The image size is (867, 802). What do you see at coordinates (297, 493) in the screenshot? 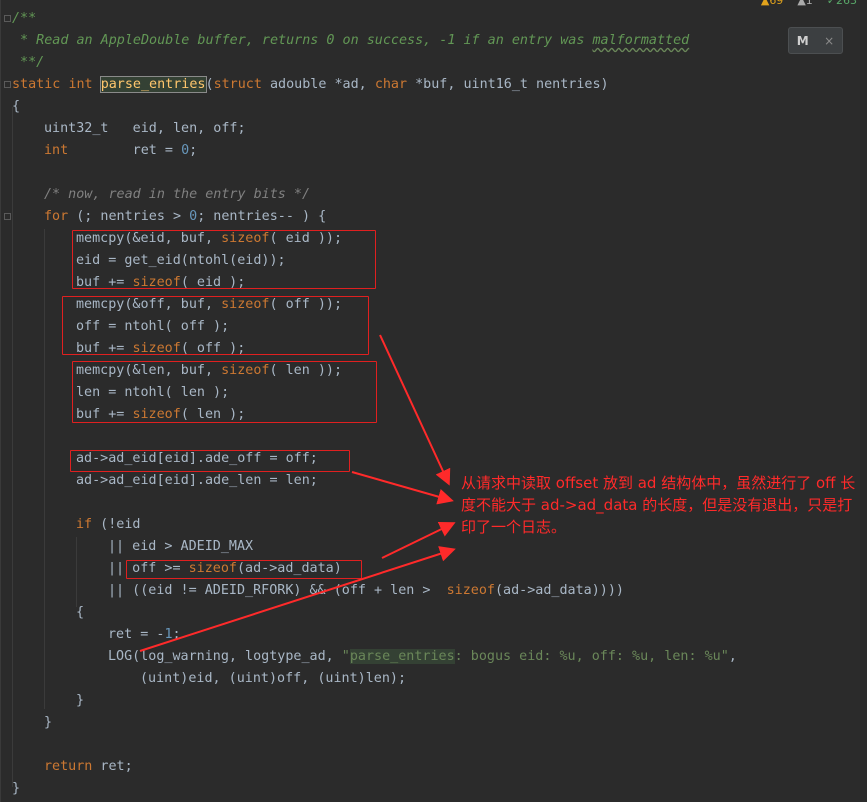
I see `annotation-arrows` at bounding box center [297, 493].